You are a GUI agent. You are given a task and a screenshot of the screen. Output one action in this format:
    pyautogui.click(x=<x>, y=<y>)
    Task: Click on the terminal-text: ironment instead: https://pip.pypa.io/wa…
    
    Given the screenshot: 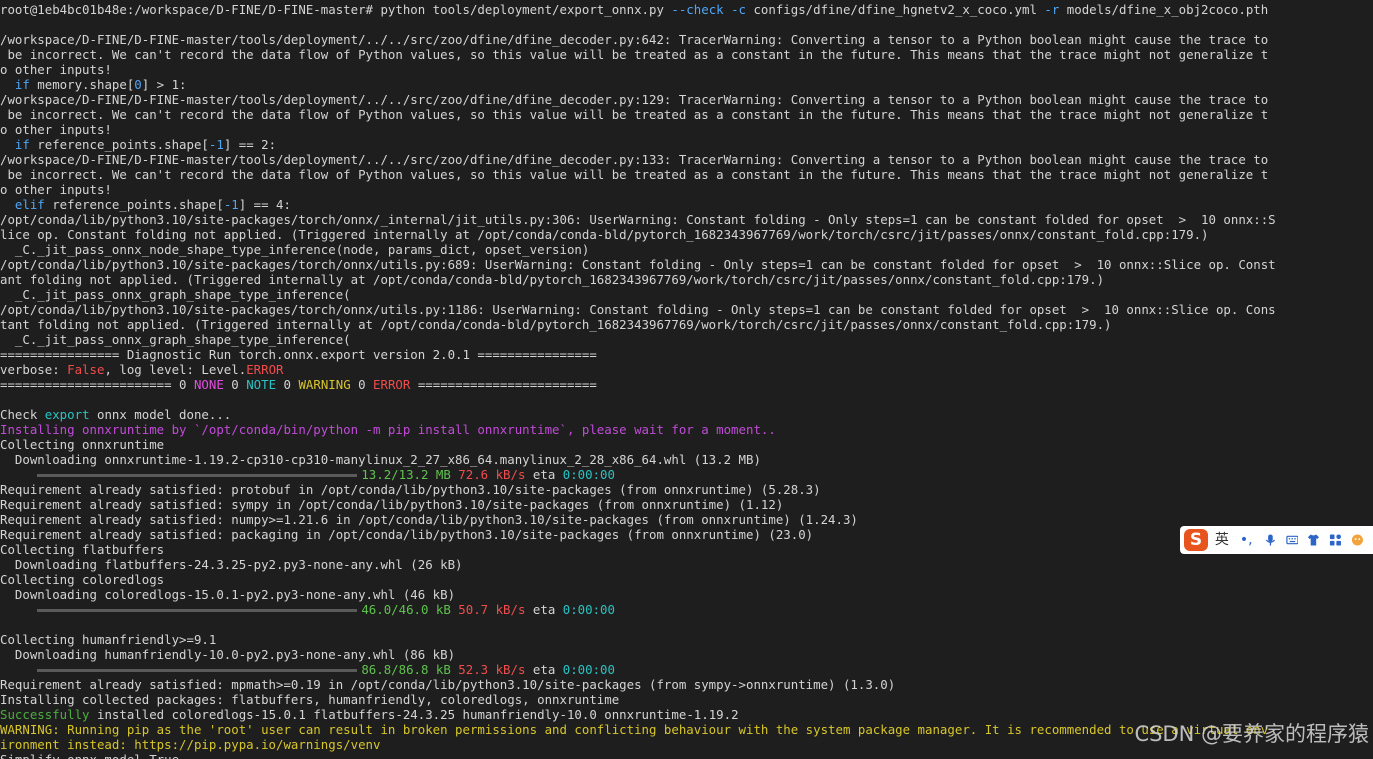 What is the action you would take?
    pyautogui.click(x=190, y=744)
    